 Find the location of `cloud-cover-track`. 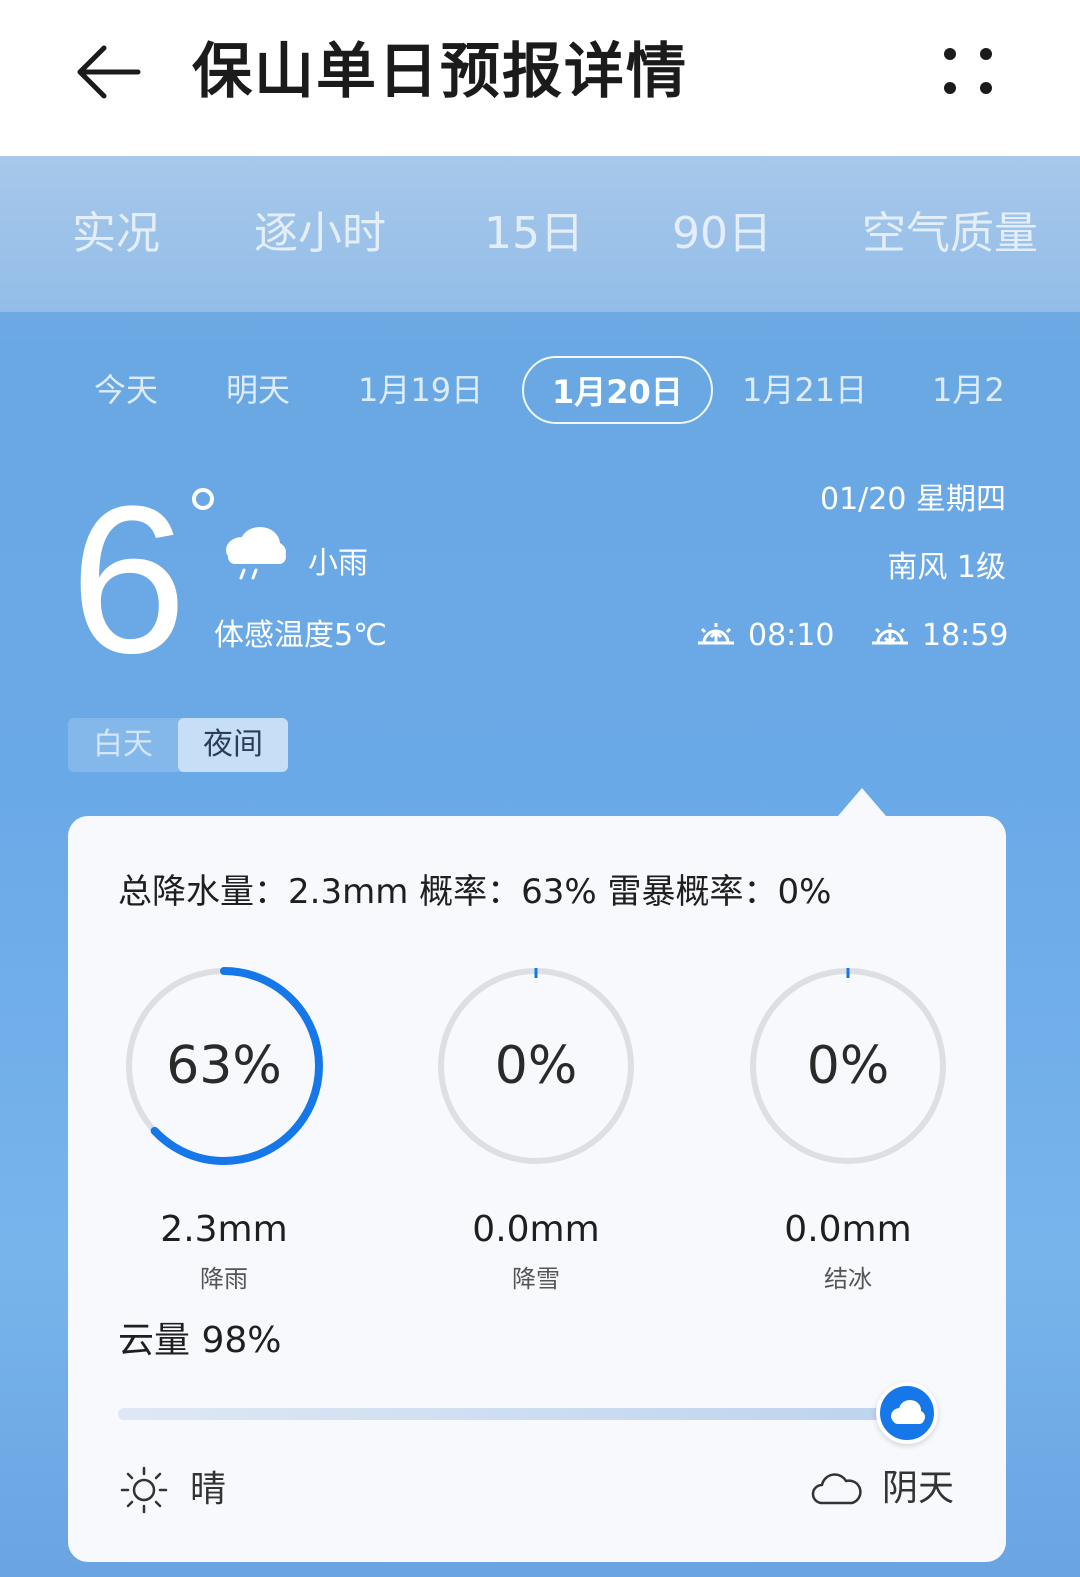

cloud-cover-track is located at coordinates (513, 1414).